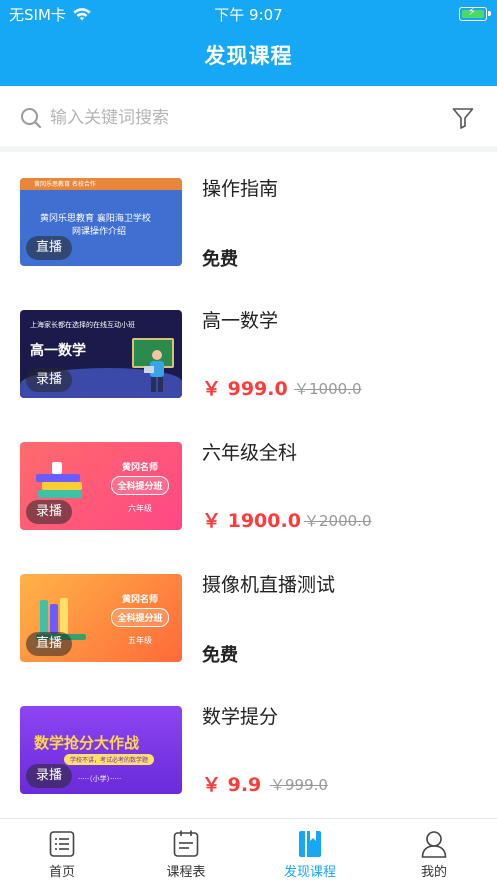  Describe the element at coordinates (248, 56) in the screenshot. I see `page-title: 发现课程` at that location.